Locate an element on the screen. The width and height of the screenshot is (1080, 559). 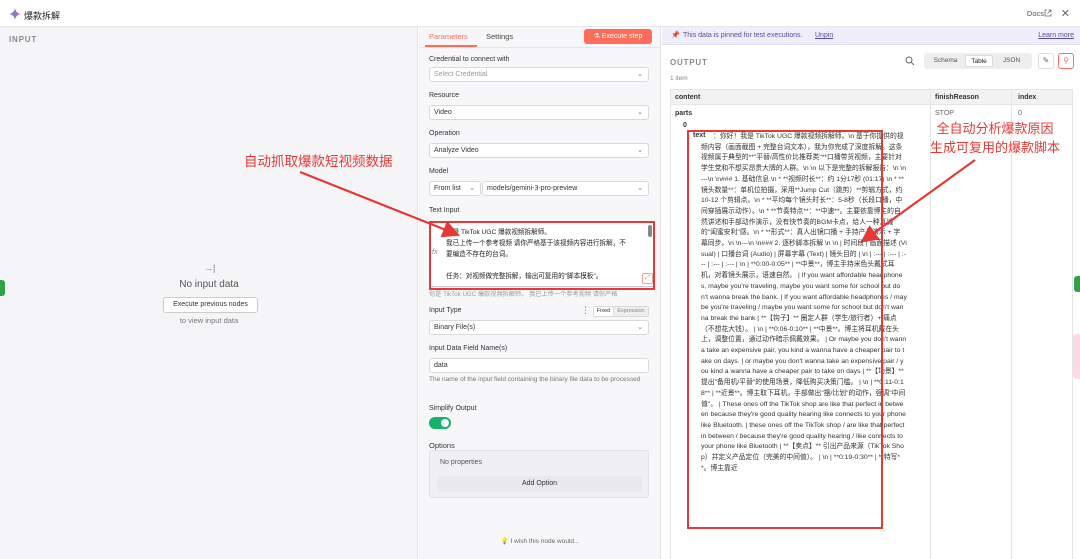
learn-more-link: Learn more is located at coordinates (1056, 35).